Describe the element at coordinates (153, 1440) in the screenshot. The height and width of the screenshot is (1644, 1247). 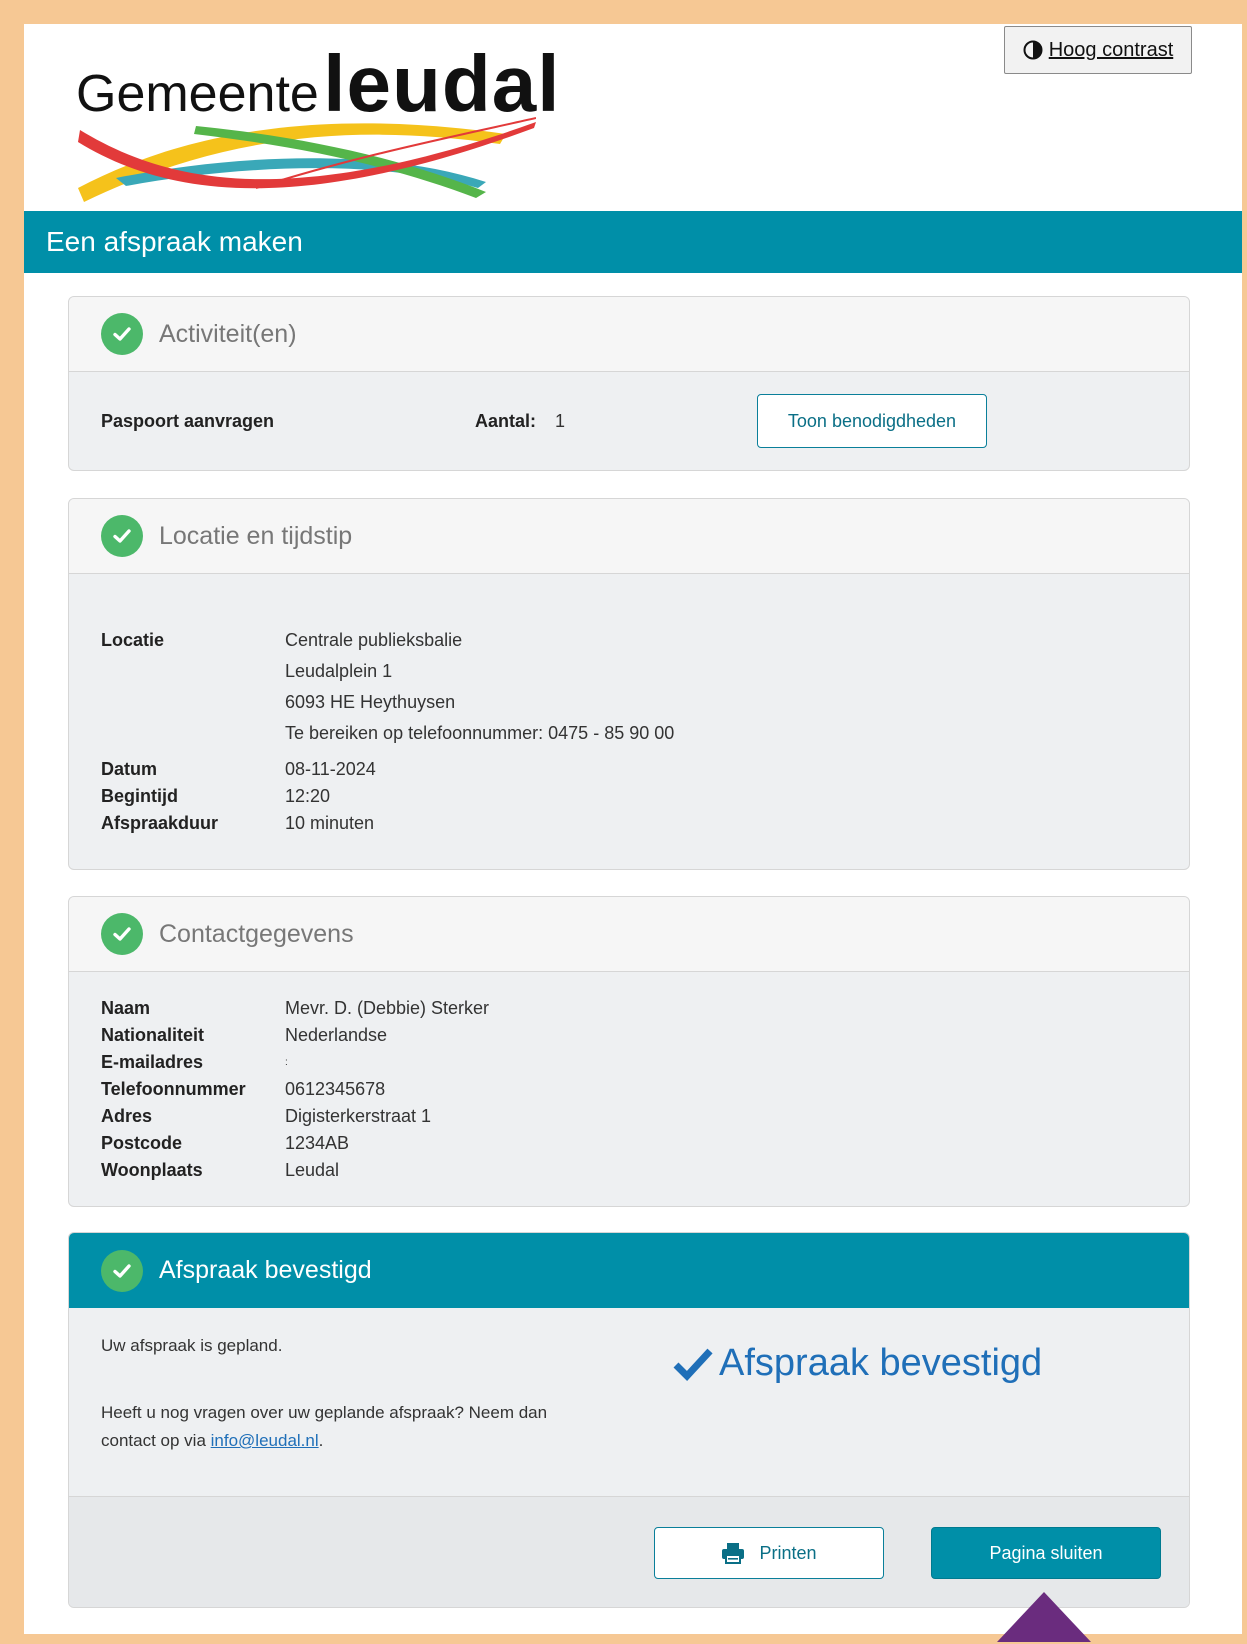
I see `contact-prefix: contact op via` at that location.